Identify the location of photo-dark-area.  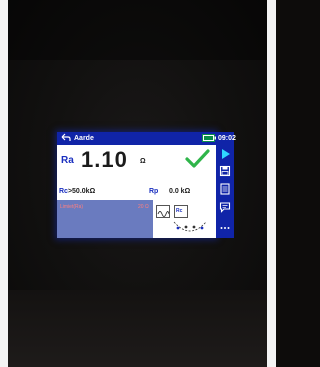
(137, 30).